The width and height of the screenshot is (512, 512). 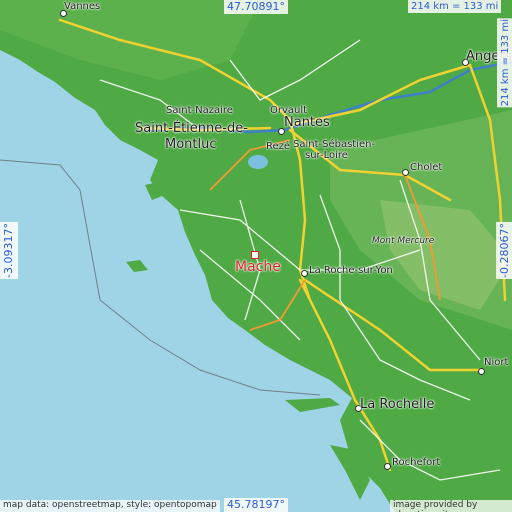 I want to click on place-label-cholet: Cholet, so click(x=426, y=167).